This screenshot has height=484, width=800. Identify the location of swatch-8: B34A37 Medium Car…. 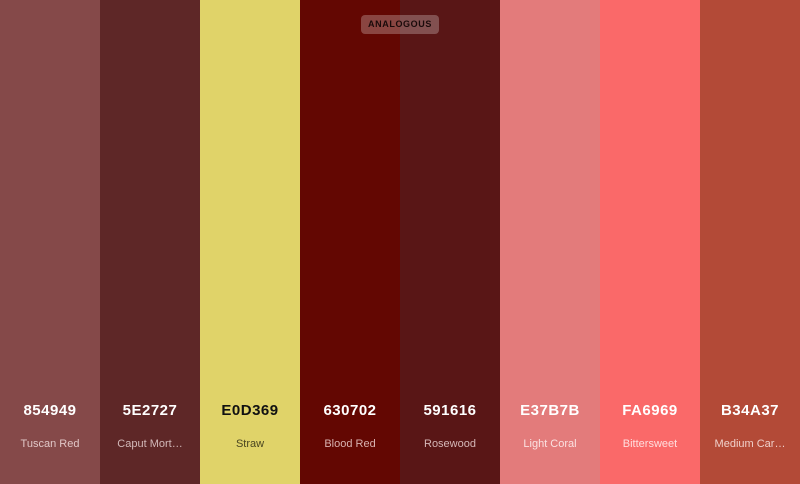
(750, 242).